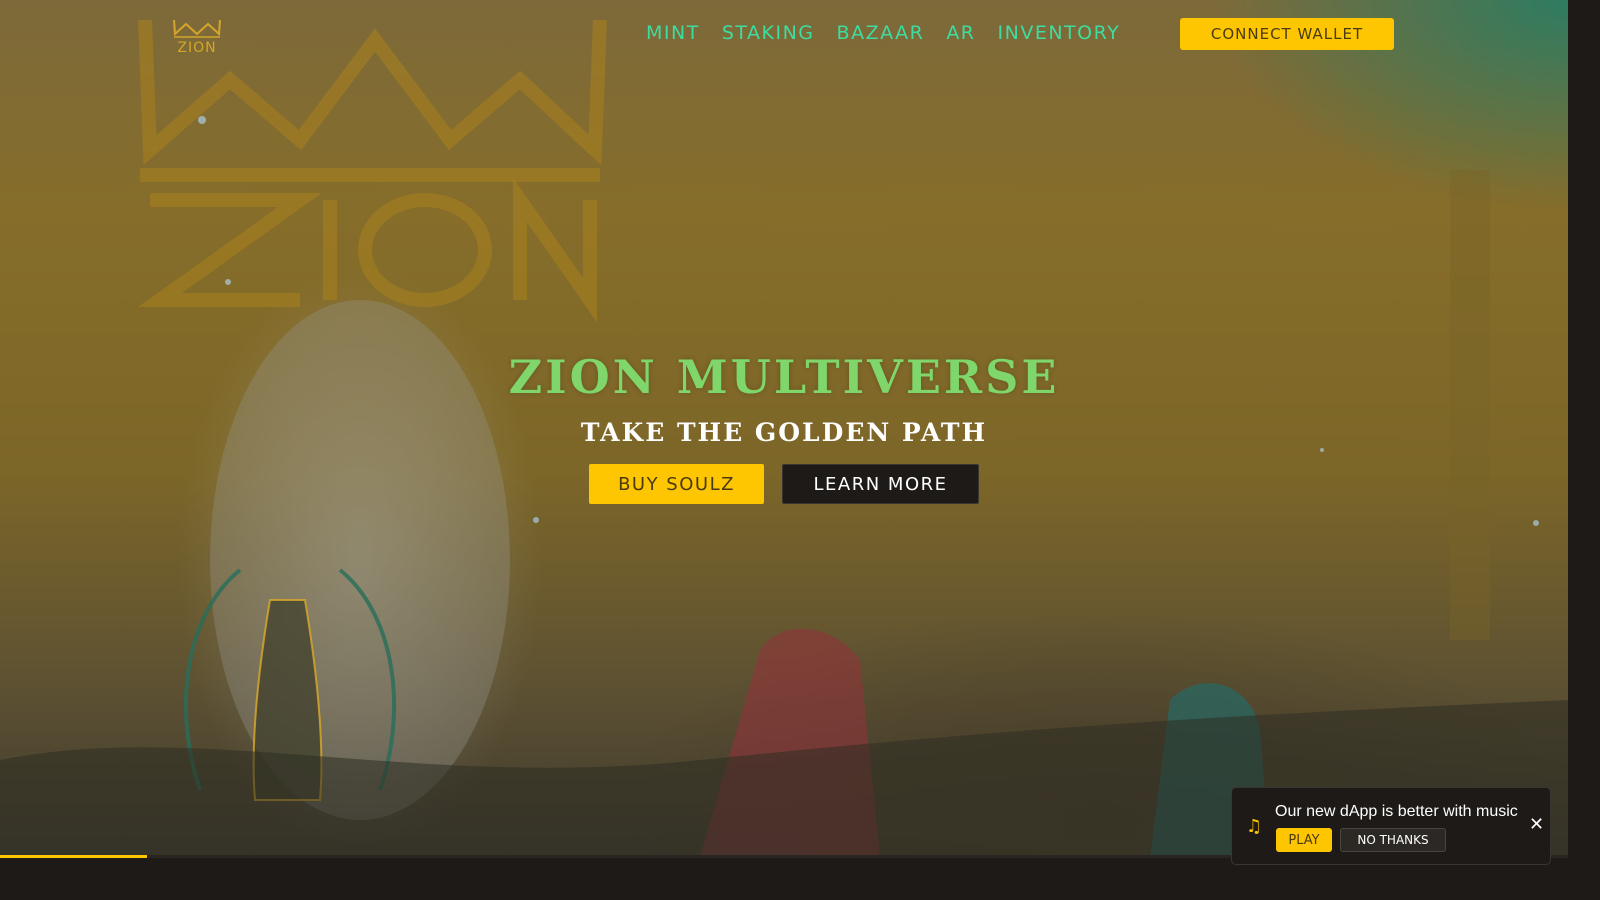 The width and height of the screenshot is (1600, 900). Describe the element at coordinates (1254, 826) in the screenshot. I see `music-note-icon: ♫` at that location.